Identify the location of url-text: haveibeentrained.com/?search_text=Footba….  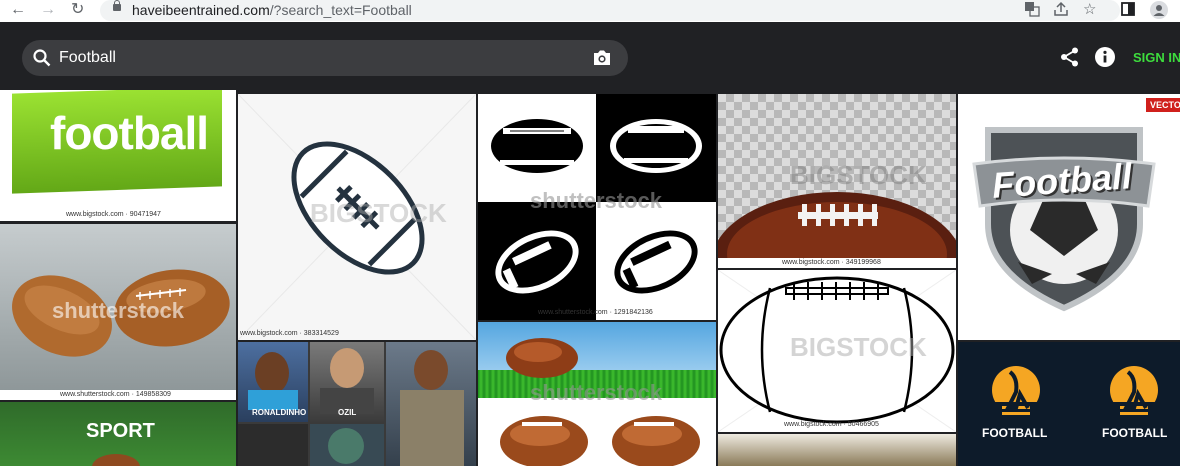
(272, 10).